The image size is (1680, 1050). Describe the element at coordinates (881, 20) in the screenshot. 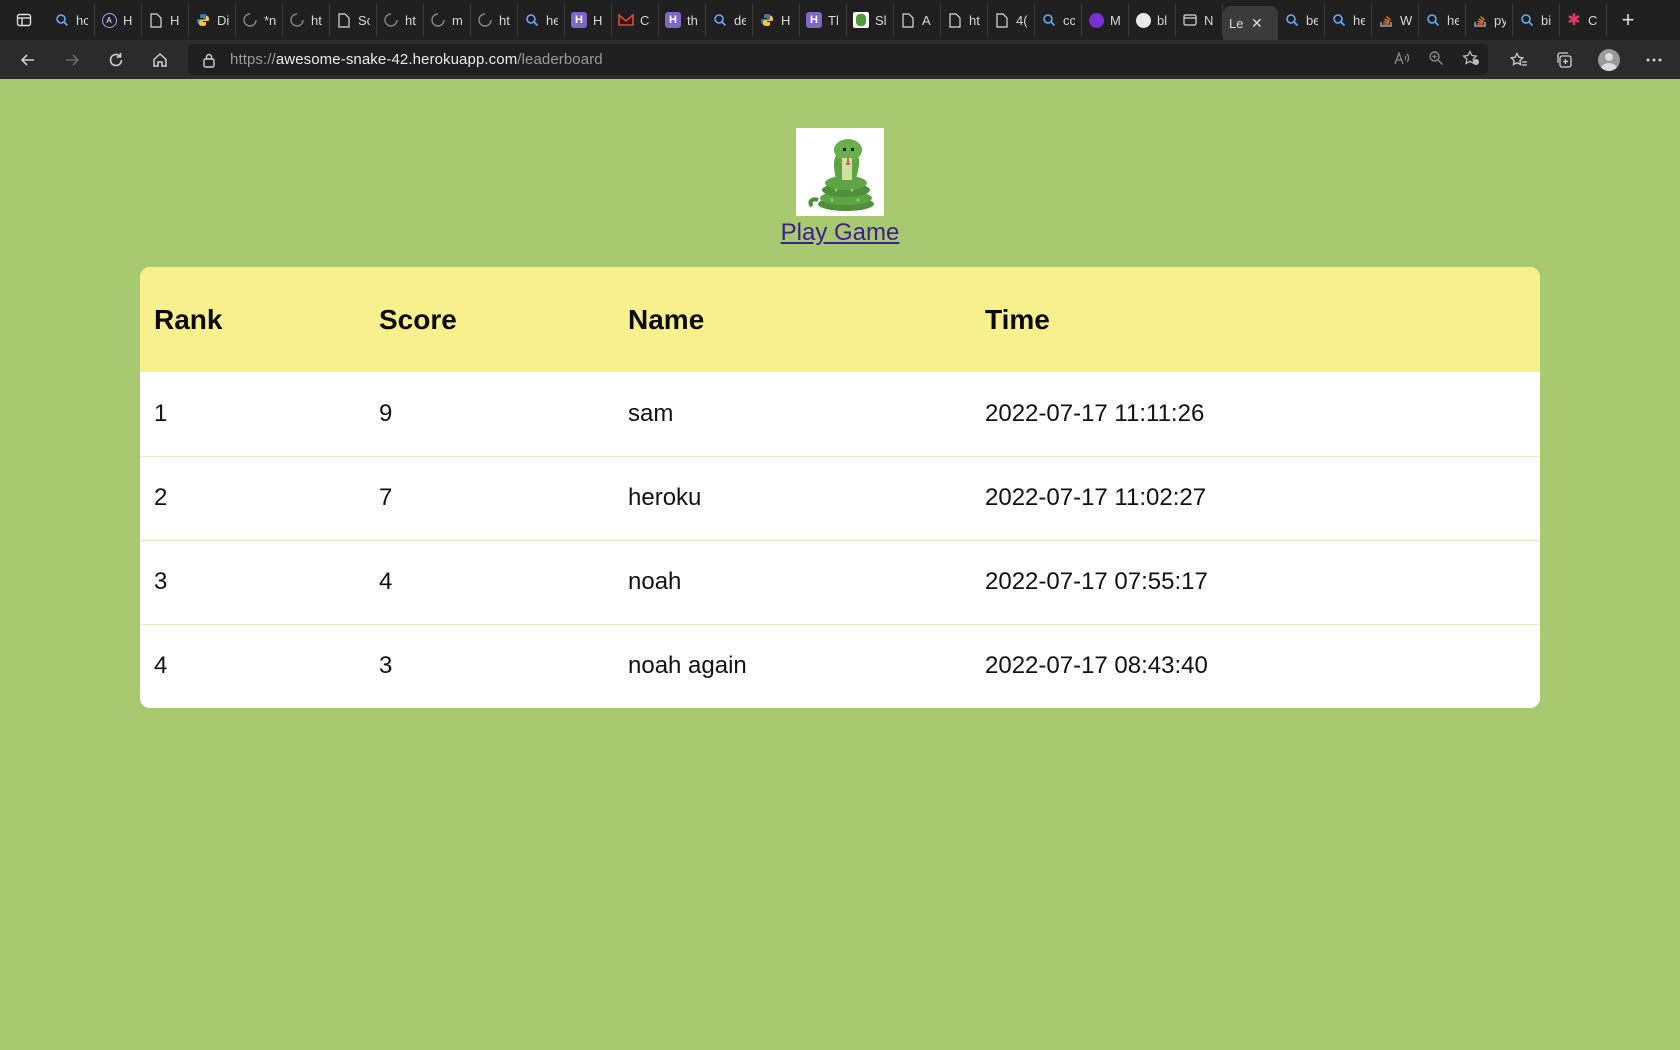

I see `tab-title: Sl` at that location.